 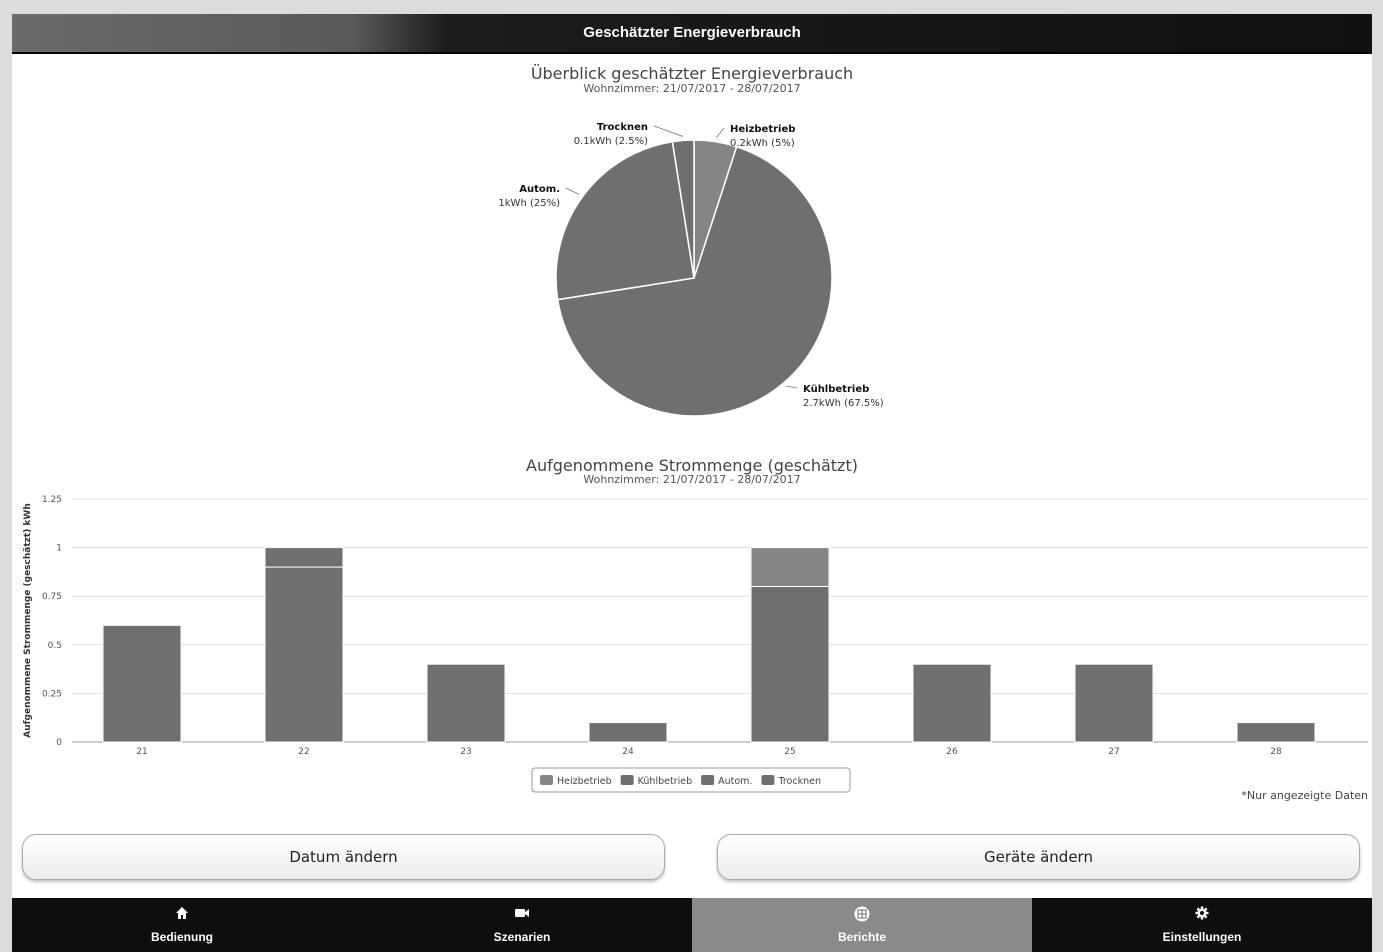 I want to click on y-axis-label: Aufgenommene Strommenge (geschätzt) kWh, so click(x=28, y=620).